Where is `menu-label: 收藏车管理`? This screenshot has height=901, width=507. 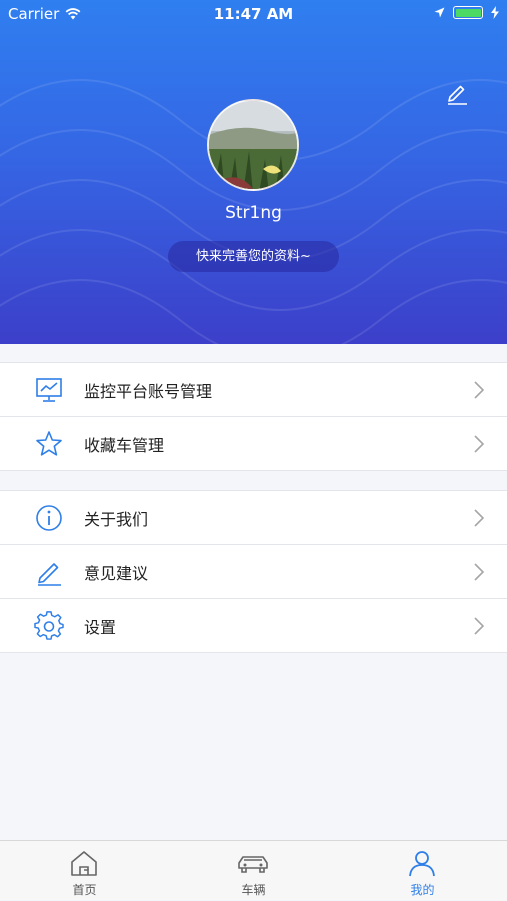 menu-label: 收藏车管理 is located at coordinates (124, 445).